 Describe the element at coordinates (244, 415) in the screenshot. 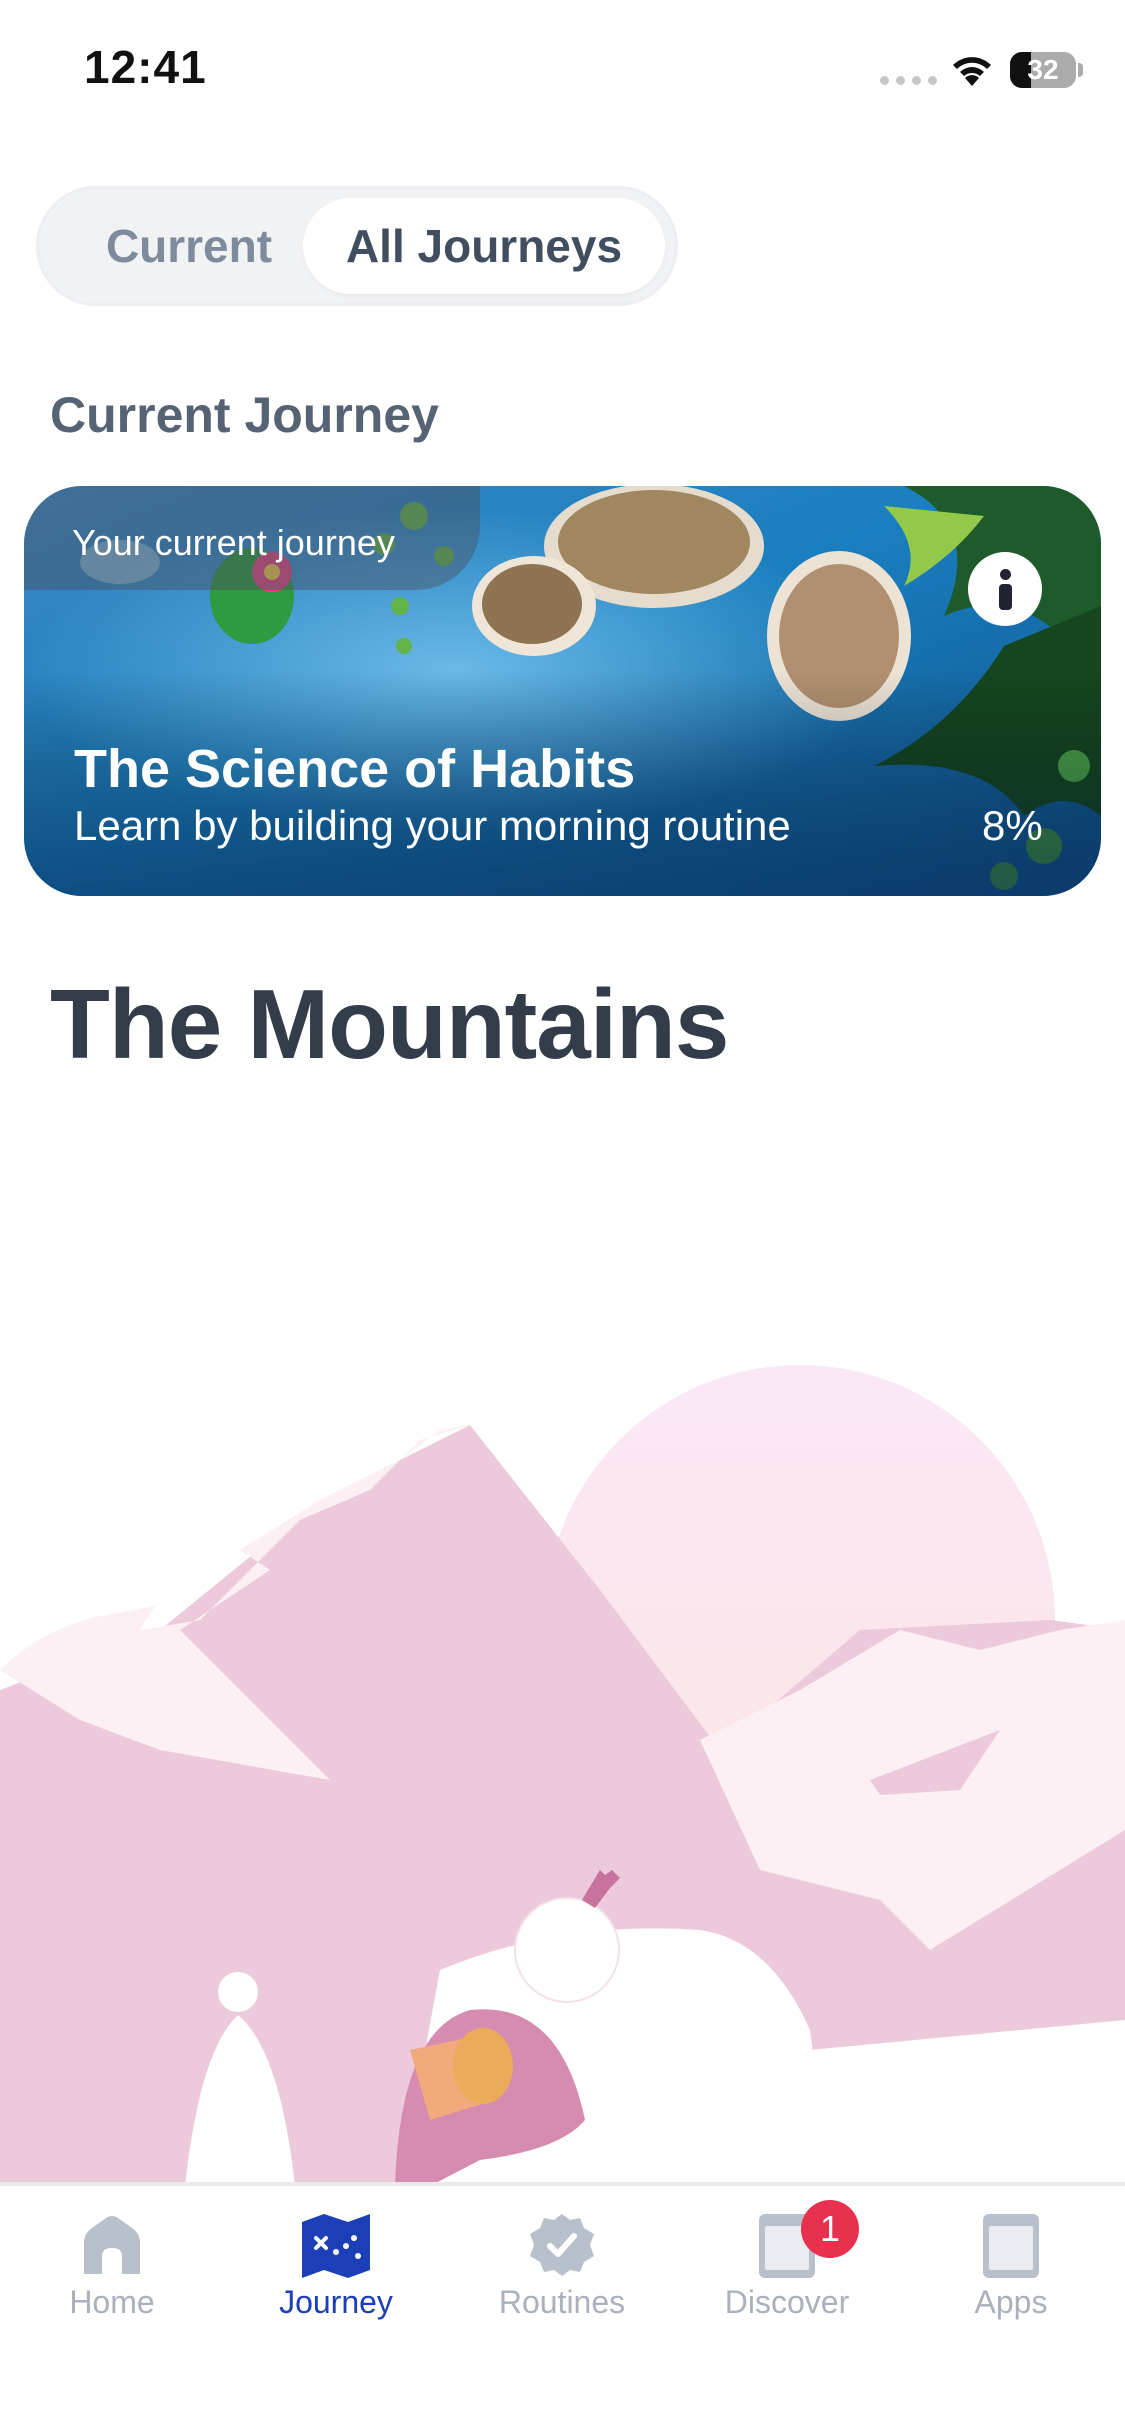

I see `section-title: Current Journey` at that location.